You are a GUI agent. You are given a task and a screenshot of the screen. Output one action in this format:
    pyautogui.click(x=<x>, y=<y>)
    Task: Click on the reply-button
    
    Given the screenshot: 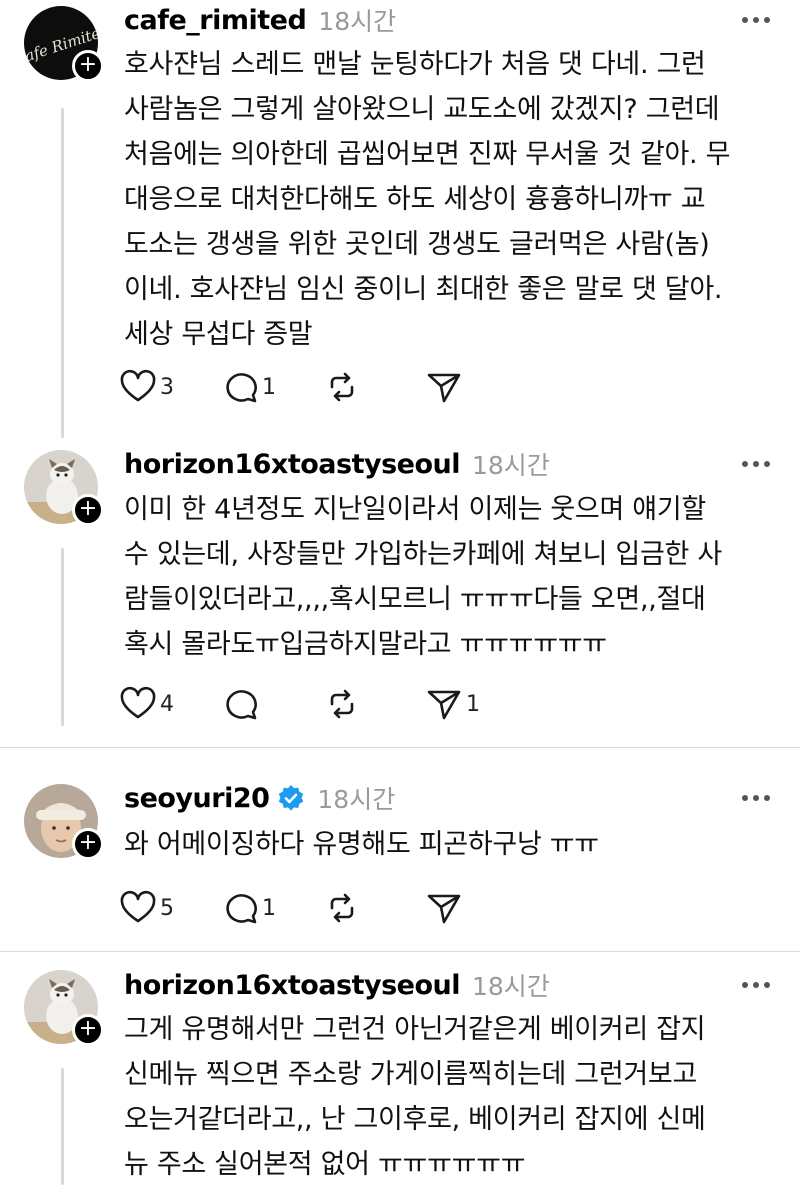 What is the action you would take?
    pyautogui.click(x=248, y=704)
    